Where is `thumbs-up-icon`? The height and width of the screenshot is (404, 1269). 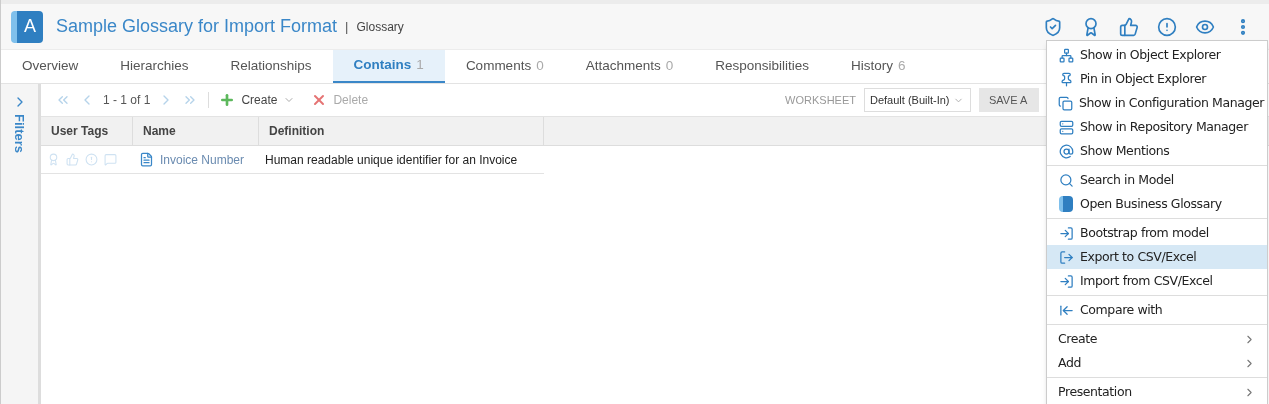
thumbs-up-icon is located at coordinates (1129, 26).